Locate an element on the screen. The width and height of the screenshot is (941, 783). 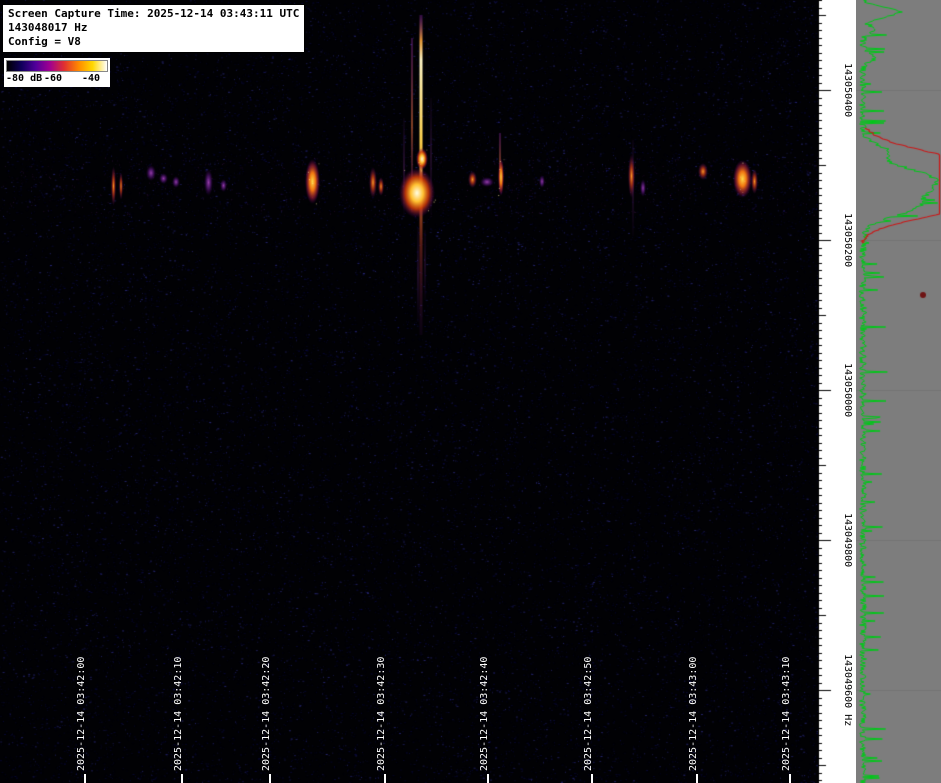
colorbar-label-max: -40 is located at coordinates (91, 78).